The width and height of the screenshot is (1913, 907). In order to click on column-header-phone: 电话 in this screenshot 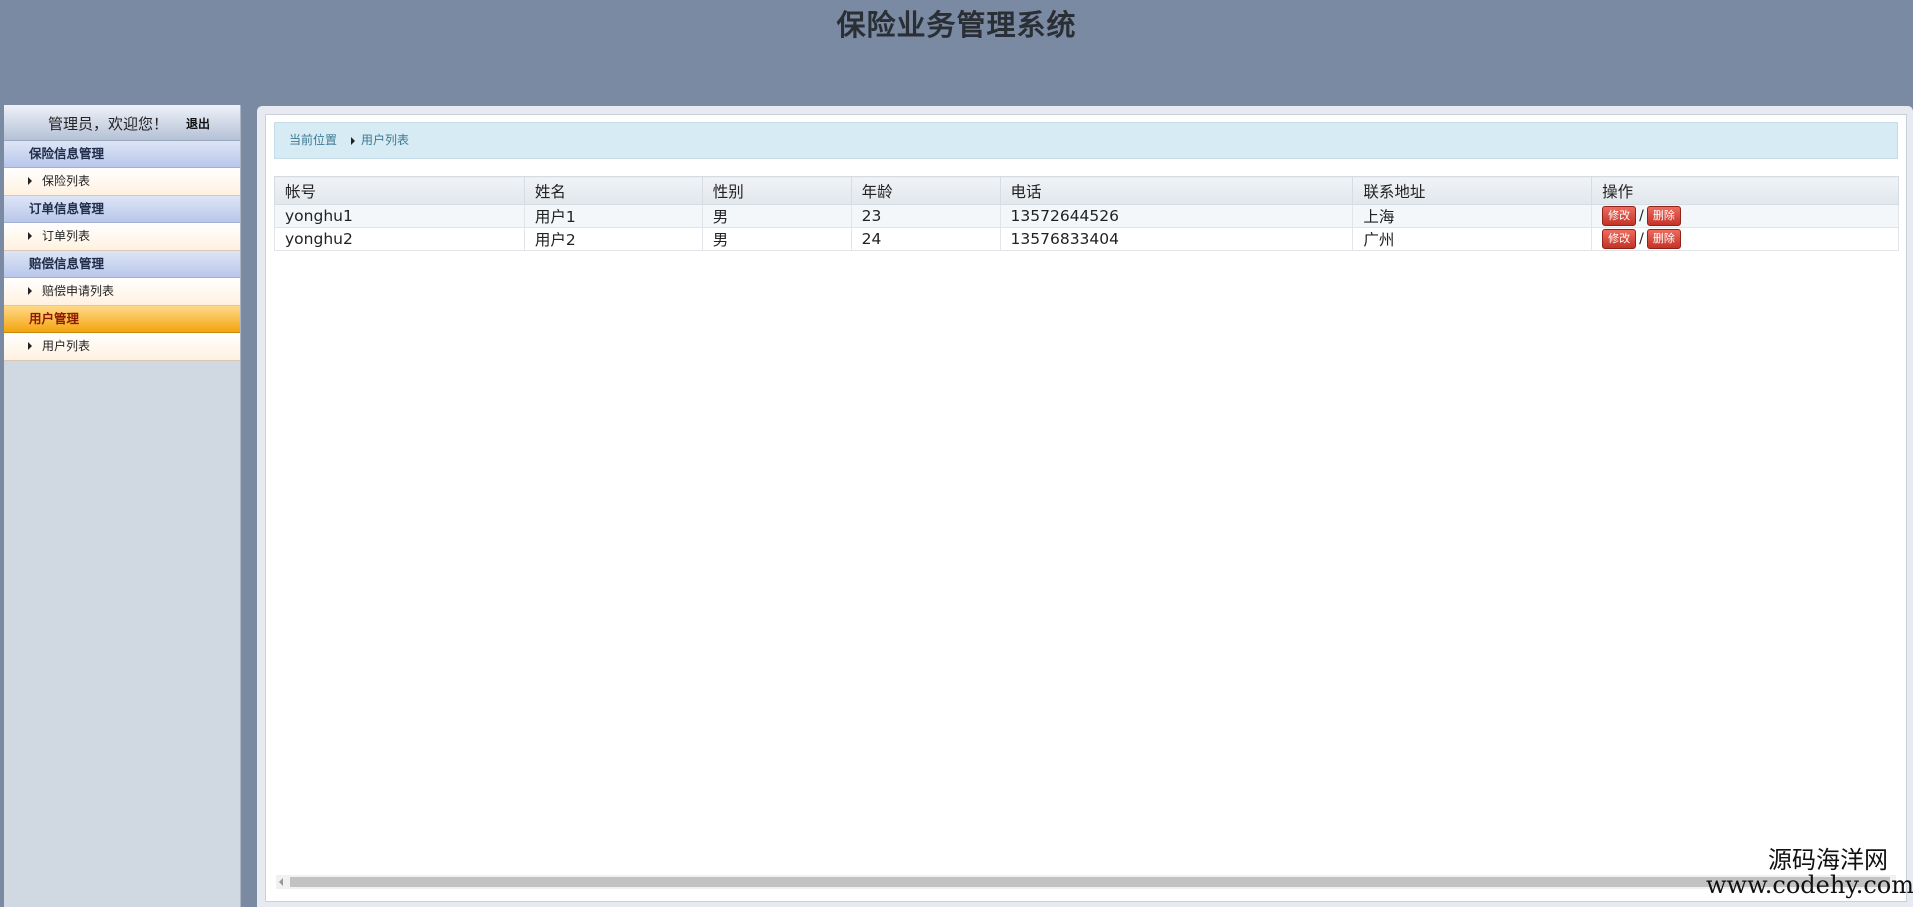, I will do `click(1176, 190)`.